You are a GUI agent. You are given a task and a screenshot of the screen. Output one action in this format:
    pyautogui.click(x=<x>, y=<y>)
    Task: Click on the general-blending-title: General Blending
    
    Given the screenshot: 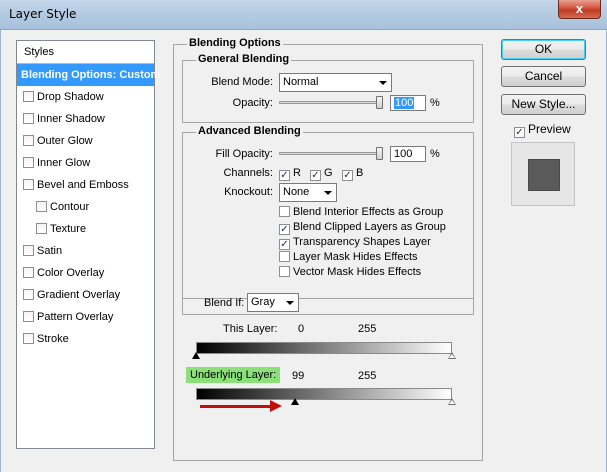 What is the action you would take?
    pyautogui.click(x=244, y=59)
    